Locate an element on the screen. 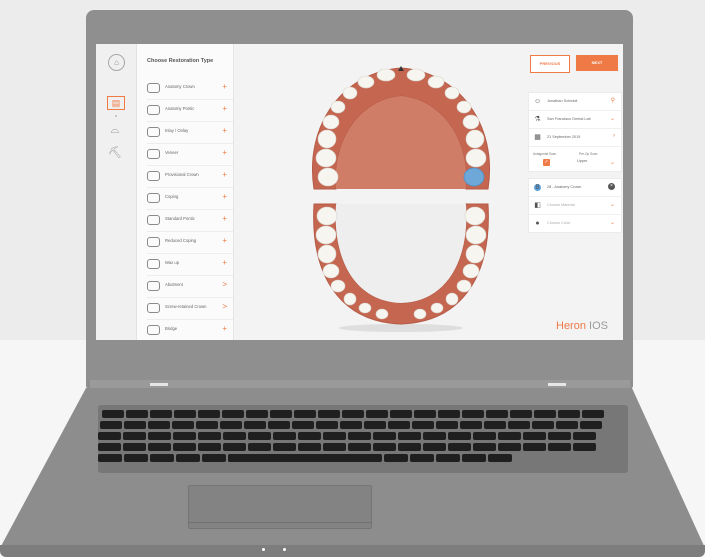  tooth-row: 8 28 - Anatomy Crown × is located at coordinates (575, 188).